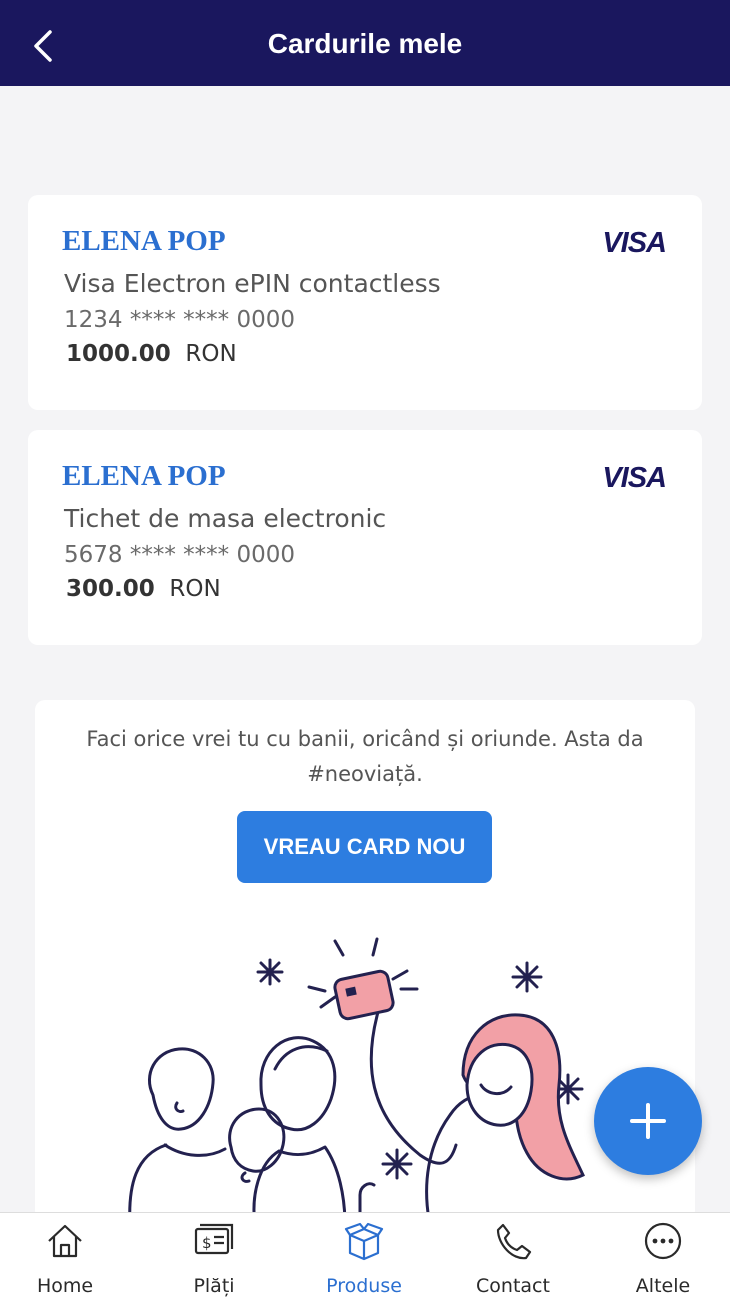 The image size is (730, 1301). I want to click on tab-label: Altele, so click(663, 1286).